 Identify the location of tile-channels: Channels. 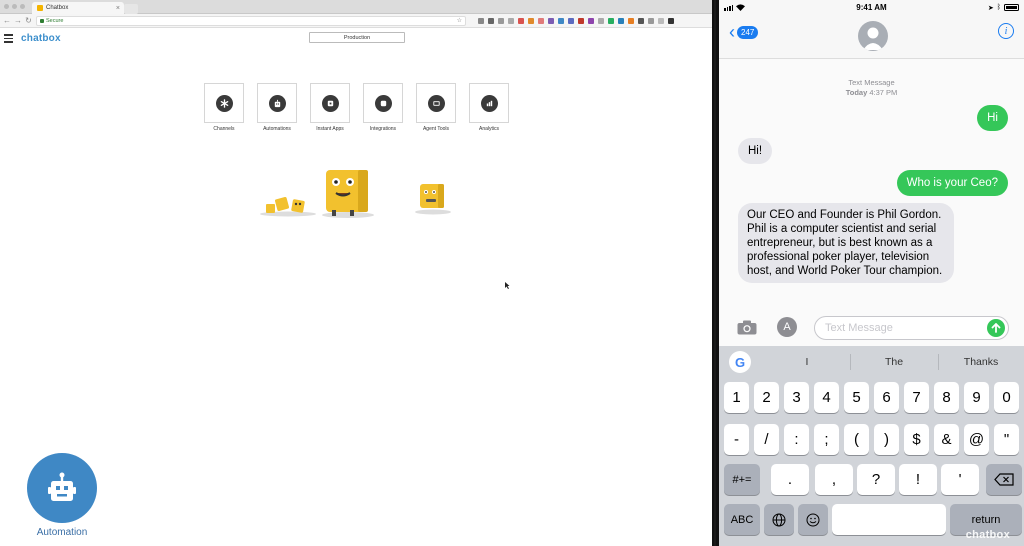
(224, 107).